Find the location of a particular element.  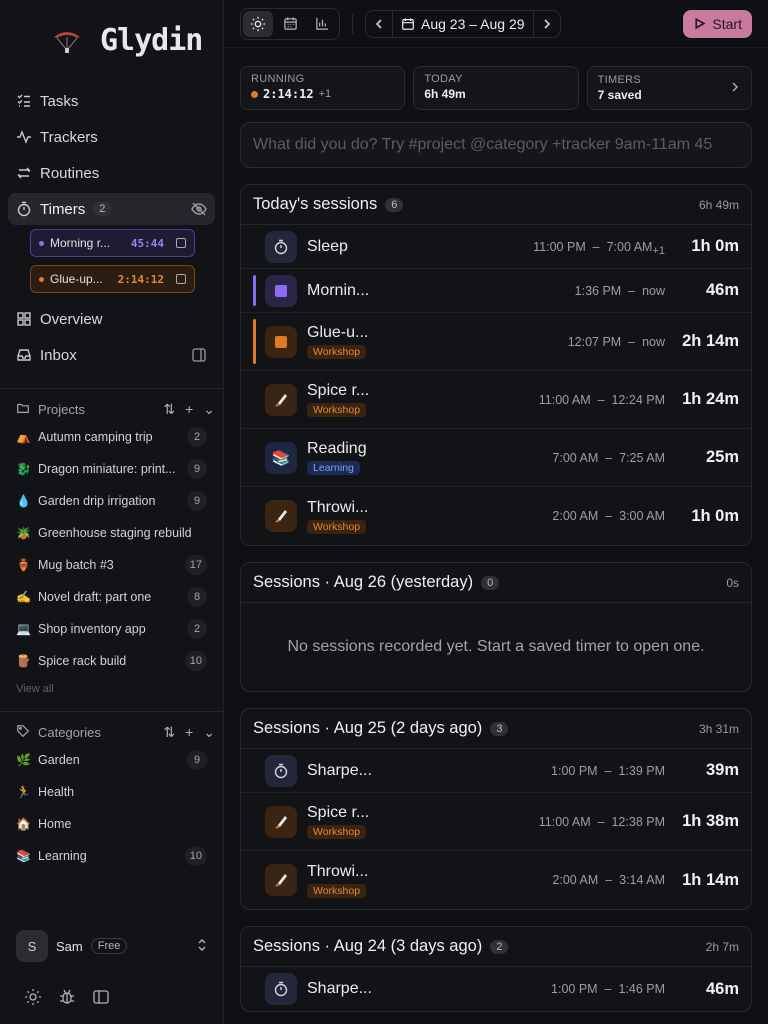

calendar-view-icon is located at coordinates (290, 24).